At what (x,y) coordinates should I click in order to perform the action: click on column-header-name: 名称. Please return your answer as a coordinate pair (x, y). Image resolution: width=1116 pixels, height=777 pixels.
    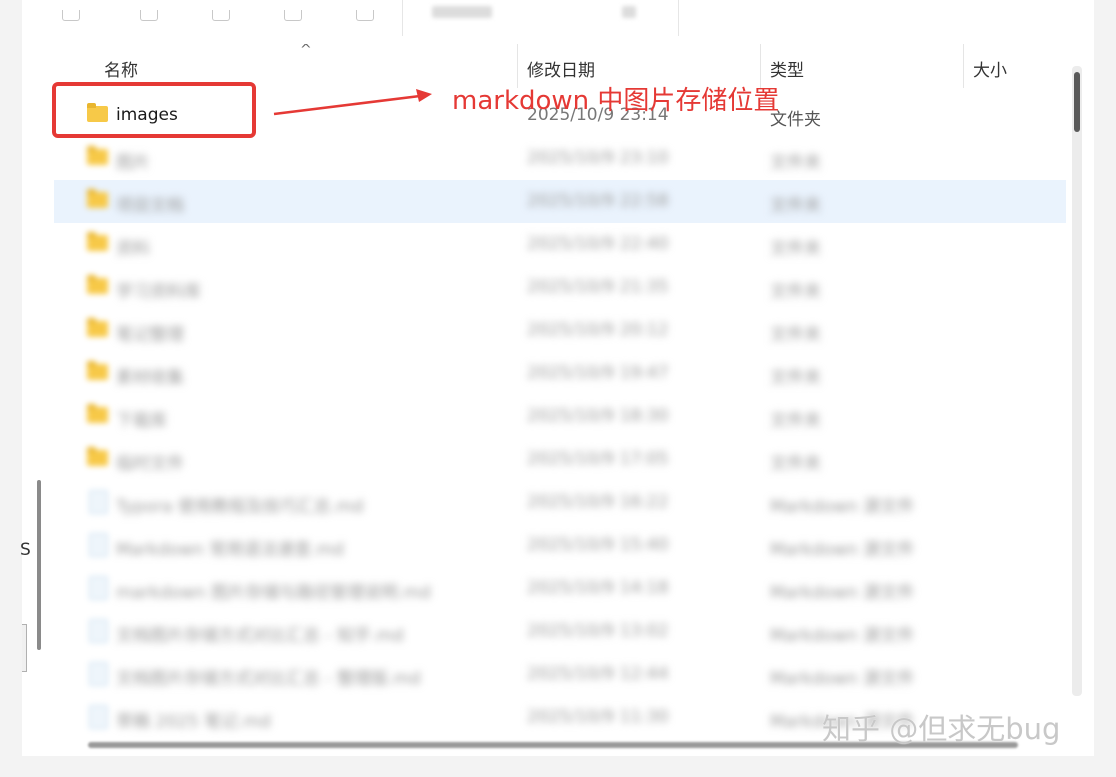
    Looking at the image, I should click on (121, 68).